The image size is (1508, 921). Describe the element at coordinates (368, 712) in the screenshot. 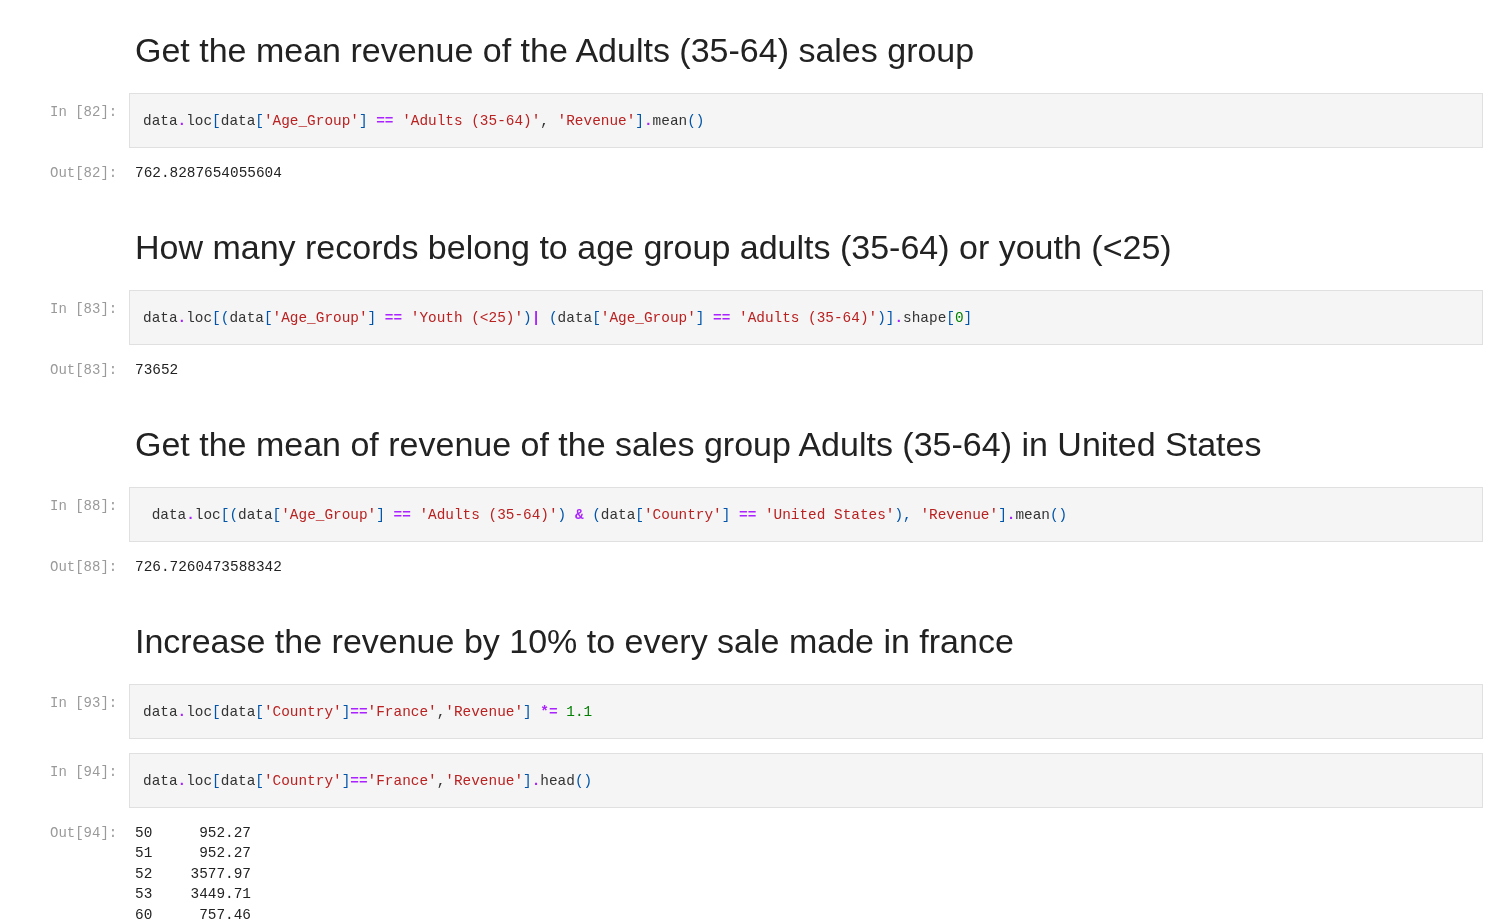

I see `code-line: data.loc[data['Country']=='France','Revenue'] *= 1.1` at that location.